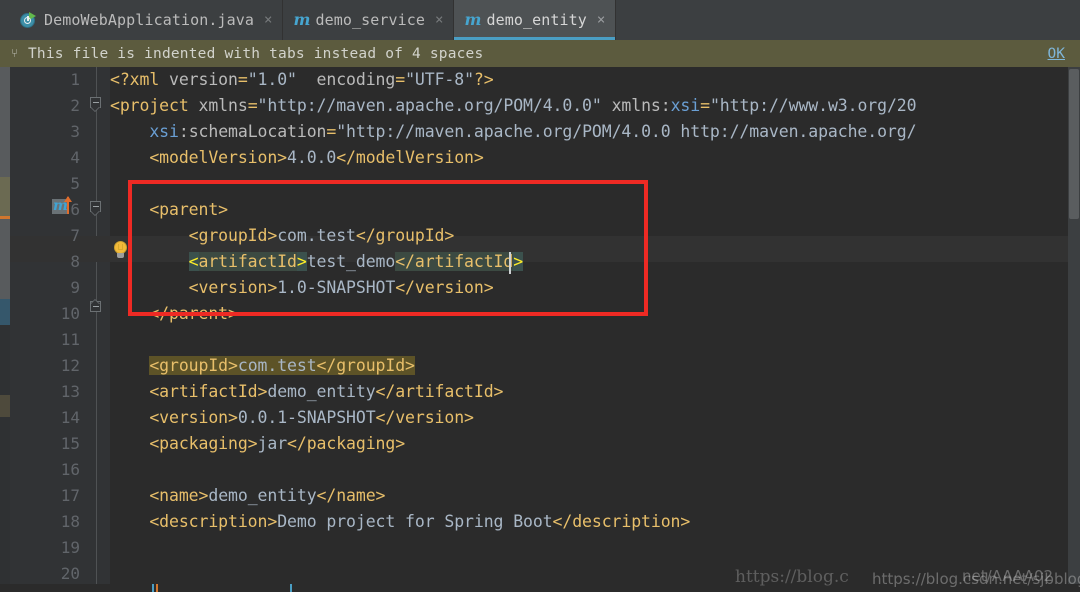  Describe the element at coordinates (75, 183) in the screenshot. I see `line-number: 5` at that location.